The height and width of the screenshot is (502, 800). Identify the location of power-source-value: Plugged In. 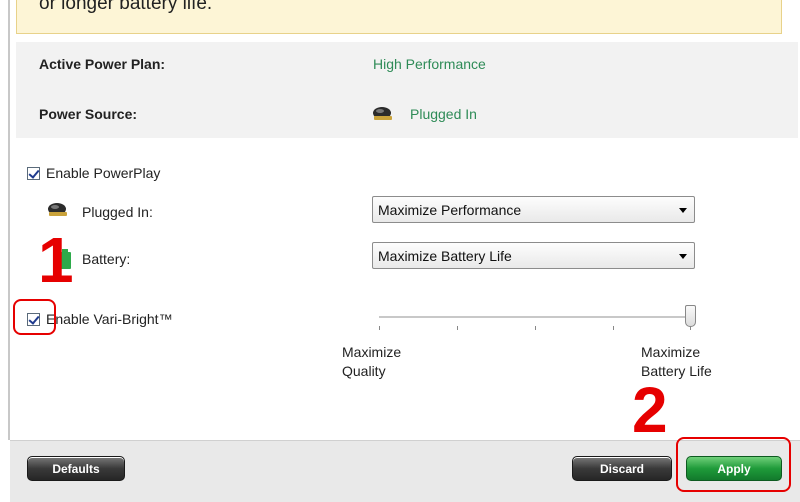
(443, 114).